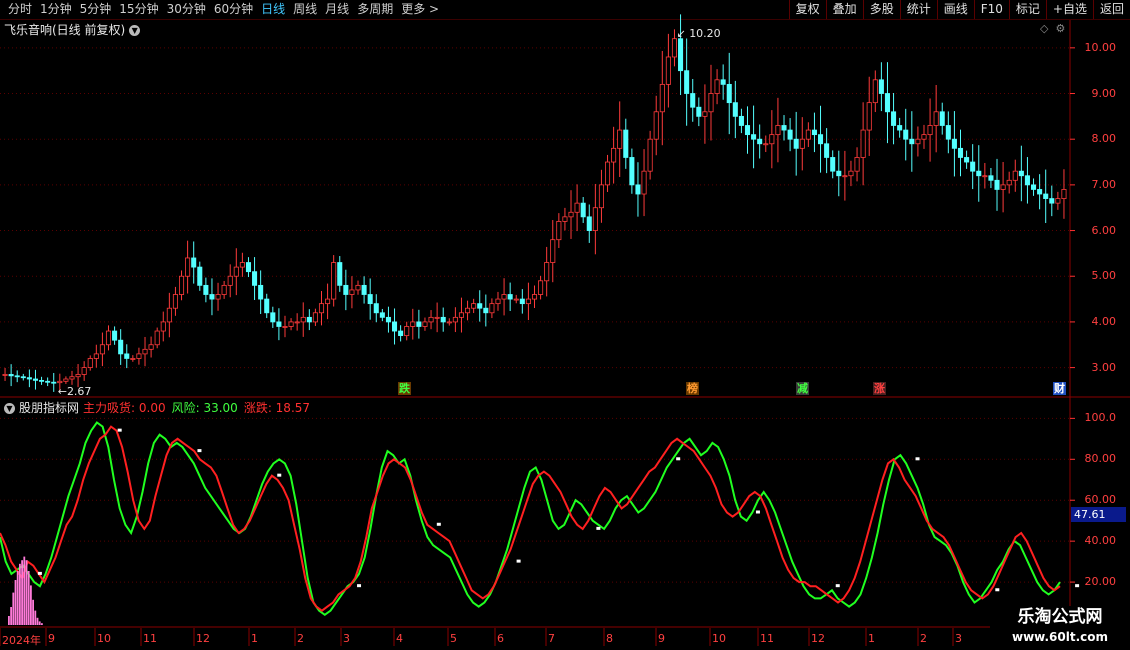 This screenshot has height=650, width=1130. I want to click on date-label: 2, so click(300, 638).